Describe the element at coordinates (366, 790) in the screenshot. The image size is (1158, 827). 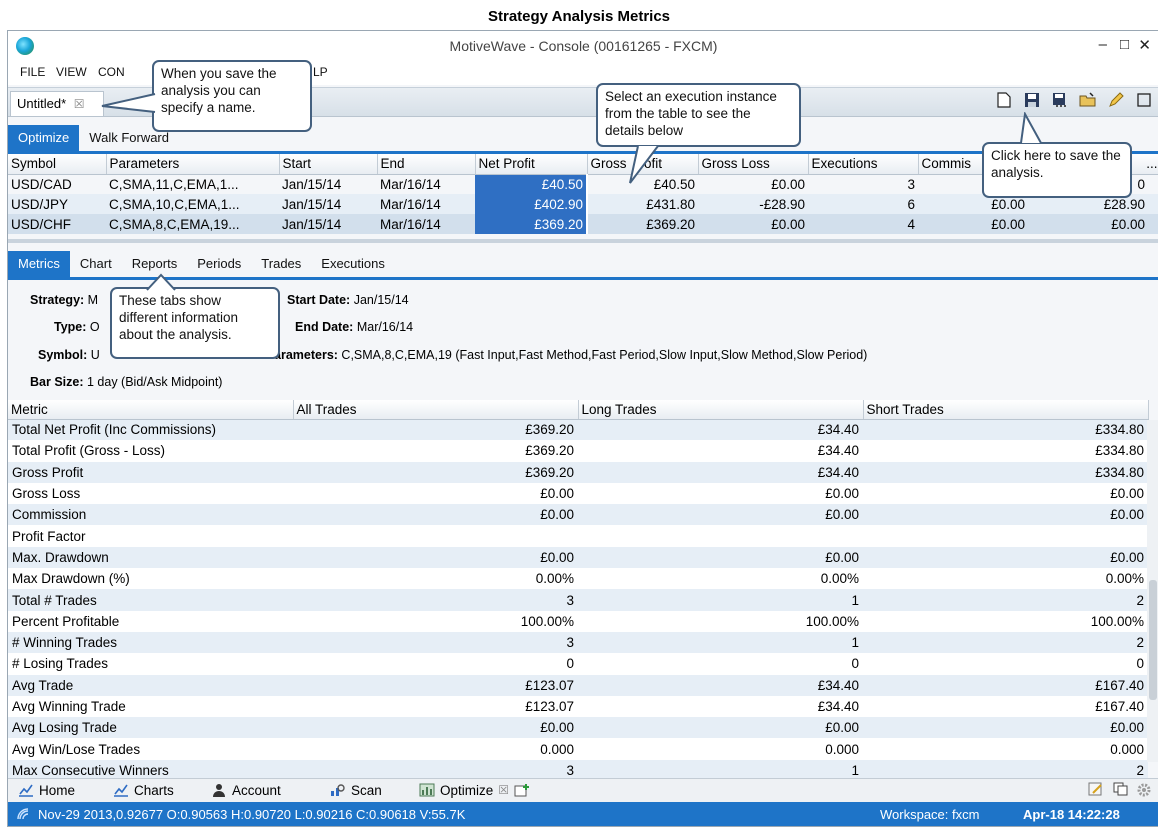
I see `dock-scan-label: Scan` at that location.